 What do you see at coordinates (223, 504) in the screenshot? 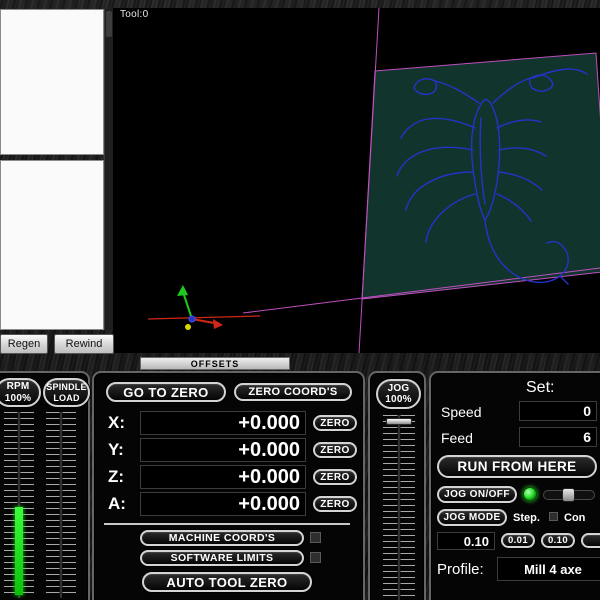
I see `a-dro-display: +0.000` at bounding box center [223, 504].